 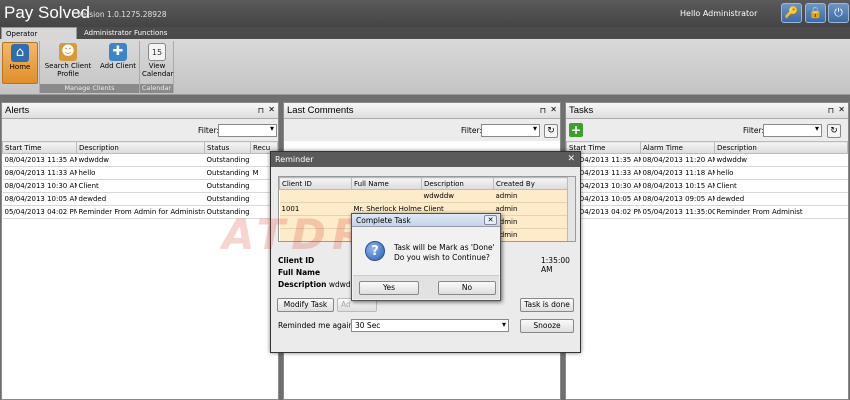 I want to click on column-header: Client ID, so click(x=315, y=183).